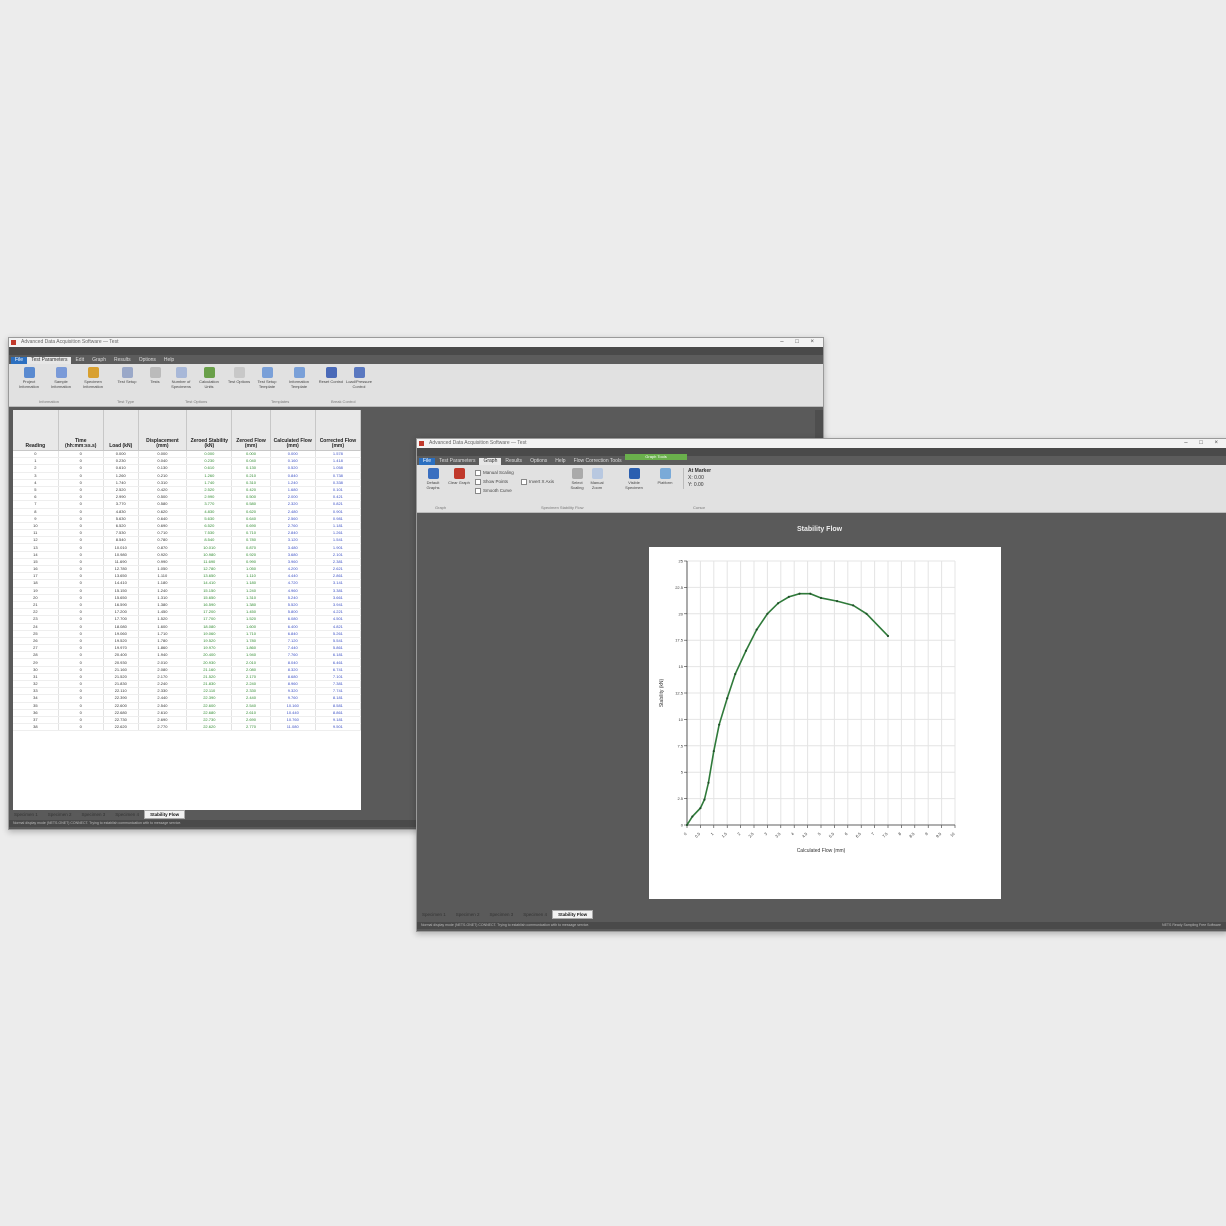  Describe the element at coordinates (187, 461) in the screenshot. I see `table-row: 1 0 0.230 0.040 0.230 0.040 0.160 1.418` at that location.